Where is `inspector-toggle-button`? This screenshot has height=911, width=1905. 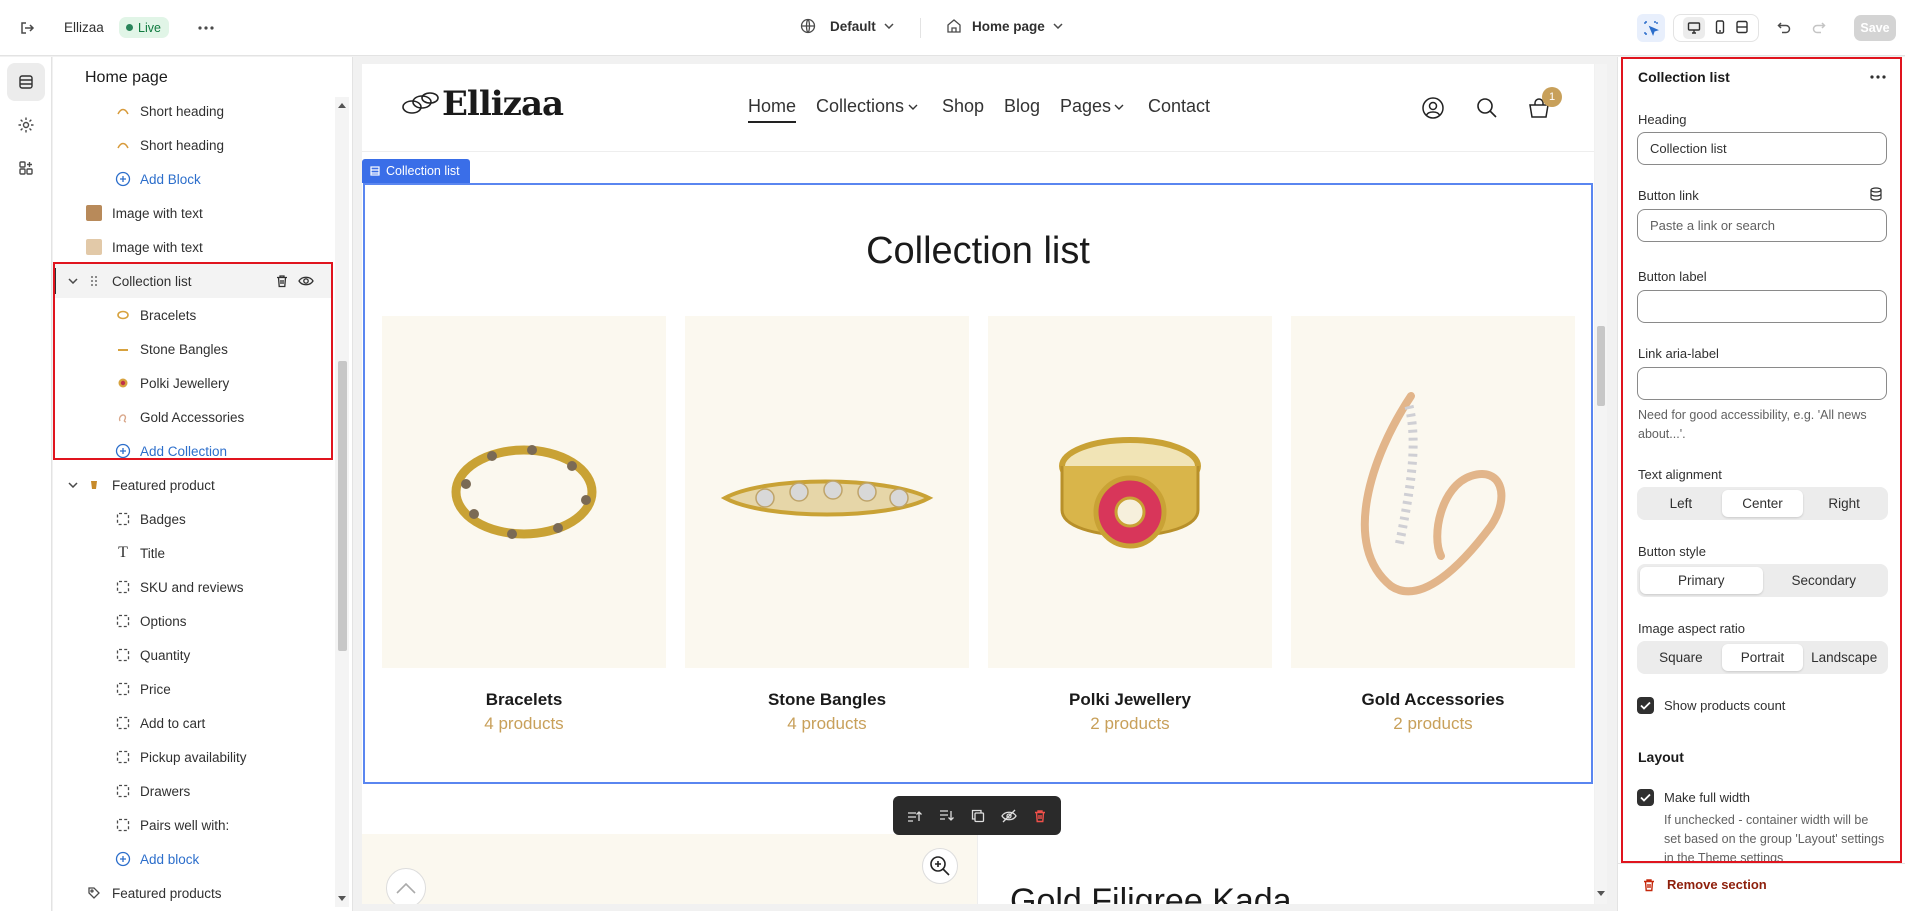
inspector-toggle-button is located at coordinates (1651, 28).